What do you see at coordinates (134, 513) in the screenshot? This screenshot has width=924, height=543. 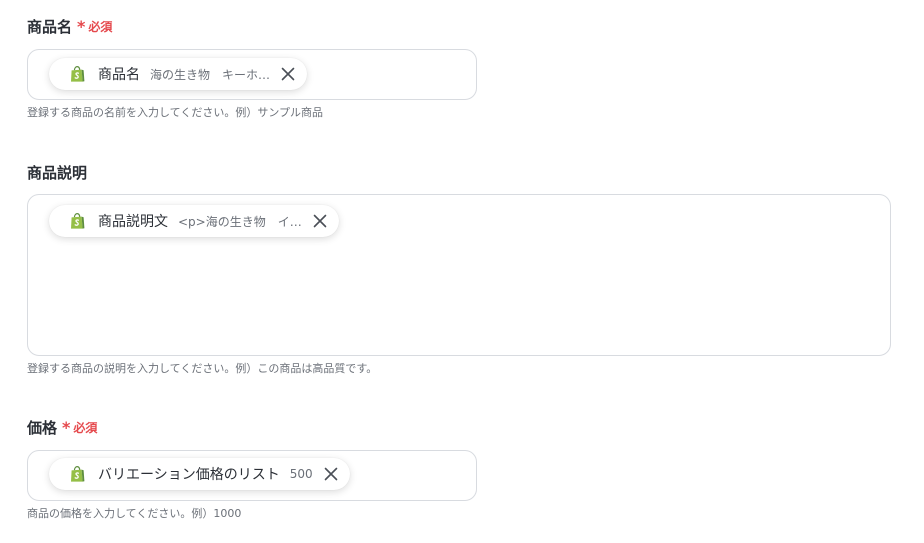 I see `help-text-price: 商品の価格を入力してください。例）1000` at bounding box center [134, 513].